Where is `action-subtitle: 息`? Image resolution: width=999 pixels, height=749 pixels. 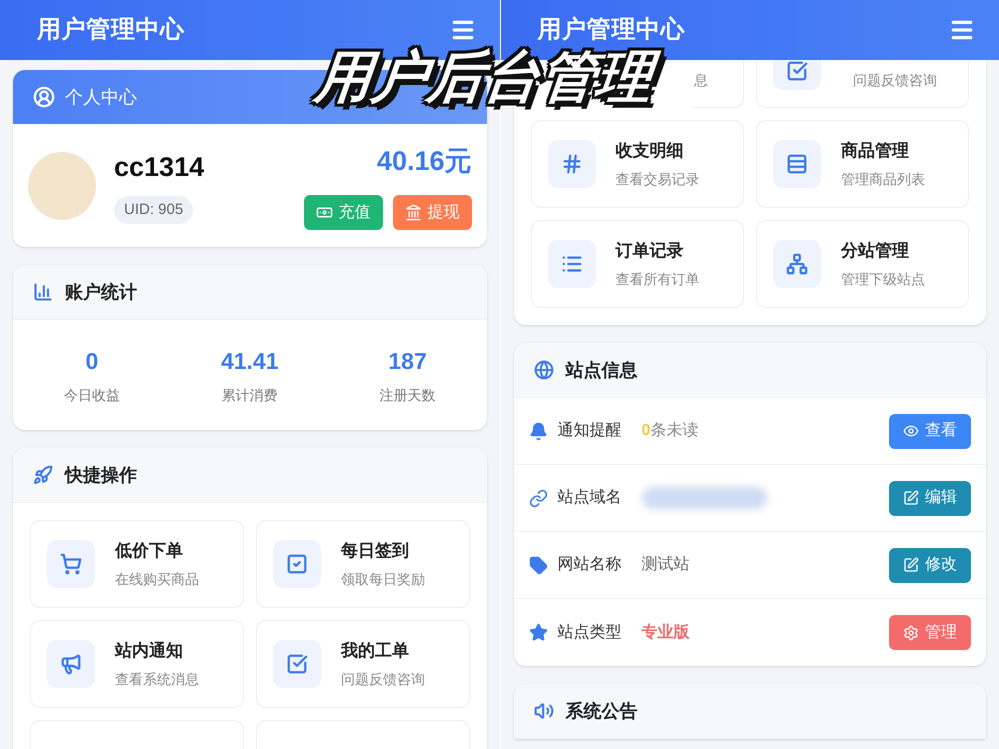 action-subtitle: 息 is located at coordinates (701, 80).